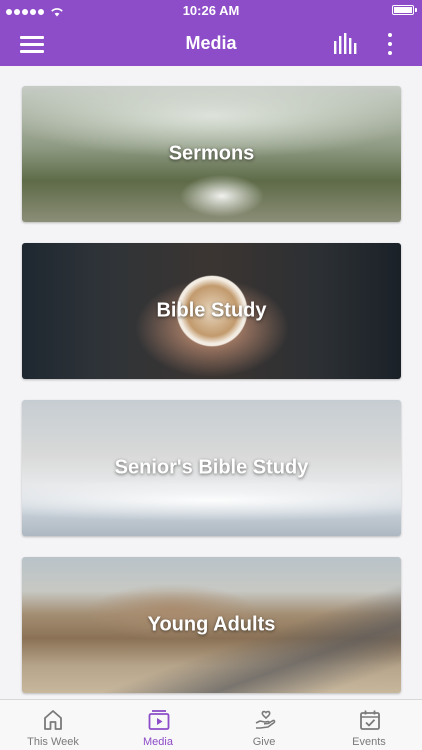  I want to click on battery-icon, so click(404, 10).